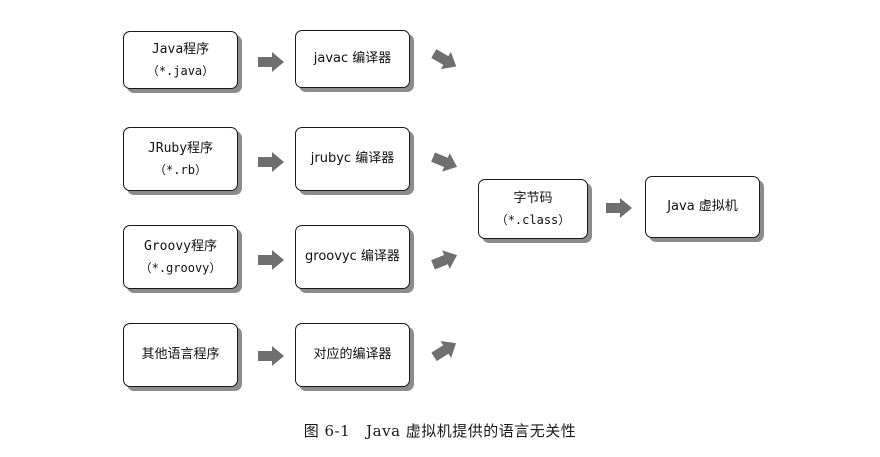 The height and width of the screenshot is (457, 880). I want to click on java-source-ext: （*.java）, so click(180, 70).